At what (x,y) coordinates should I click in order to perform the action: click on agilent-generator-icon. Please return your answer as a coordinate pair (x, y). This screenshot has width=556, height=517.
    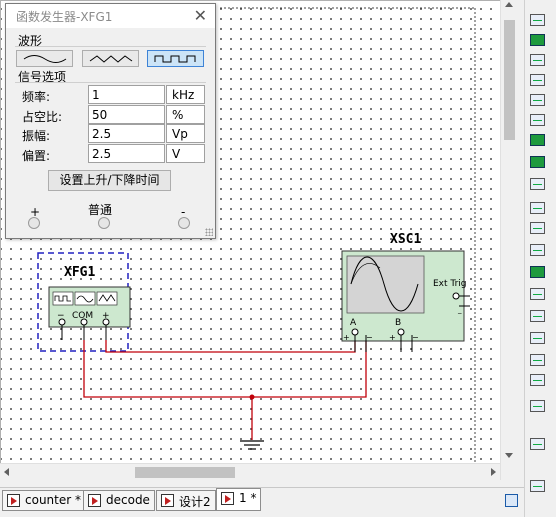
    Looking at the image, I should click on (537, 316).